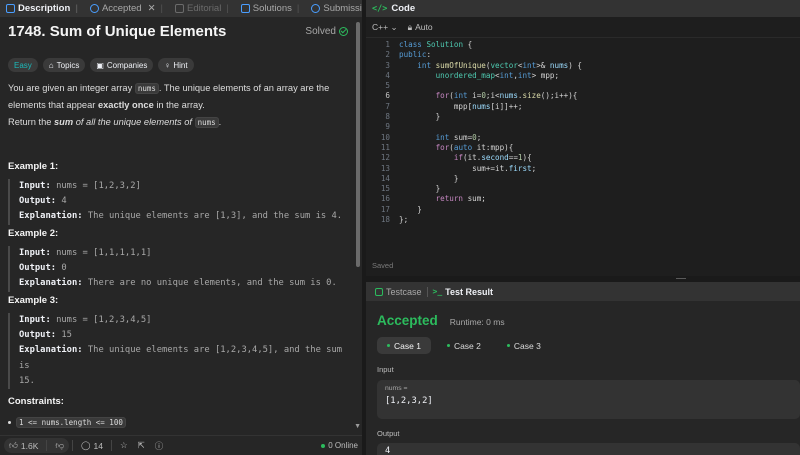 This screenshot has width=800, height=455. I want to click on help-button: ⓘ, so click(159, 445).